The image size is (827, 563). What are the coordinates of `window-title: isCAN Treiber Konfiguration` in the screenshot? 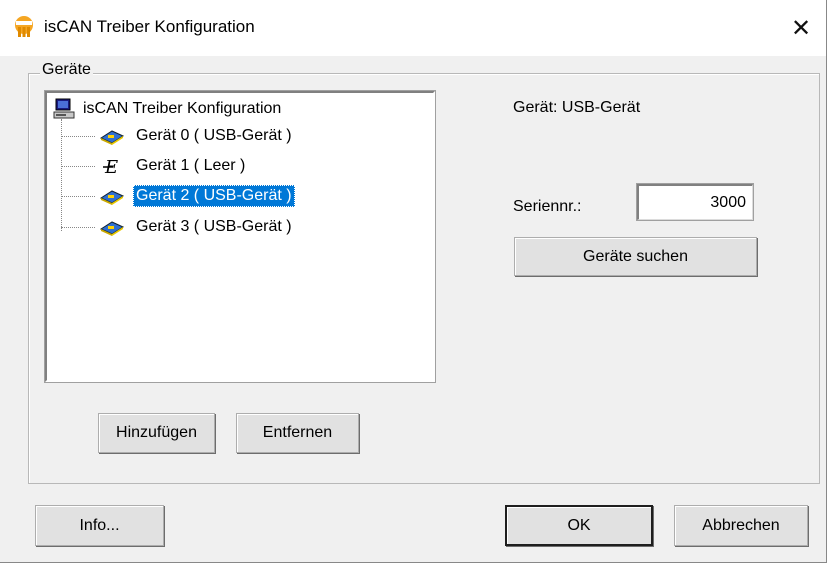 It's located at (149, 26).